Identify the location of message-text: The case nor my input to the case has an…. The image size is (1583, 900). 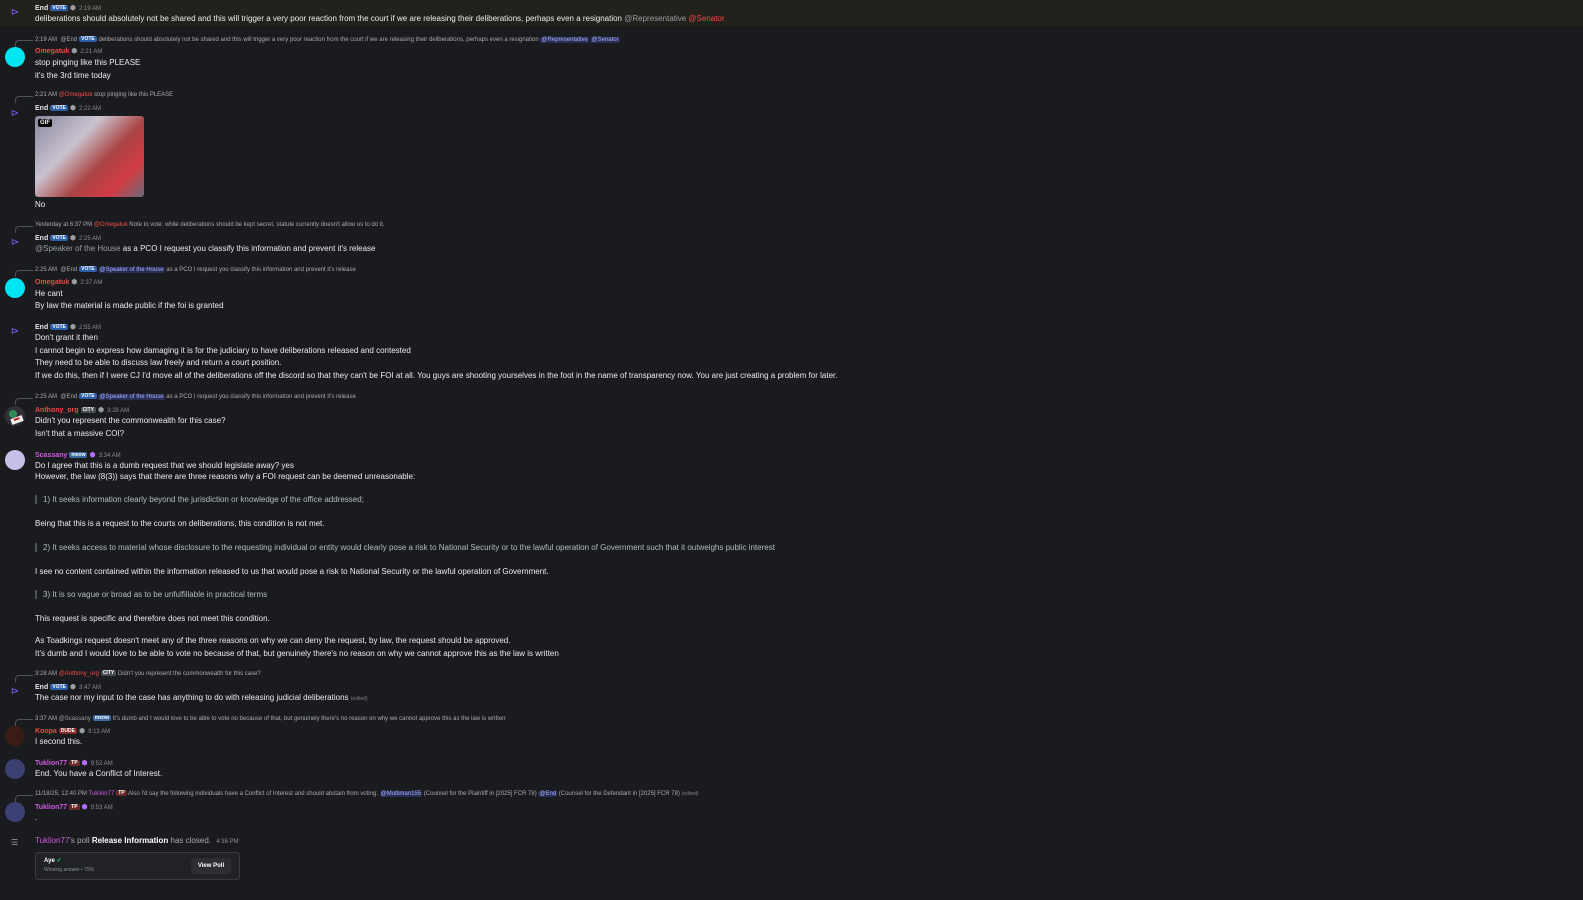
(201, 697).